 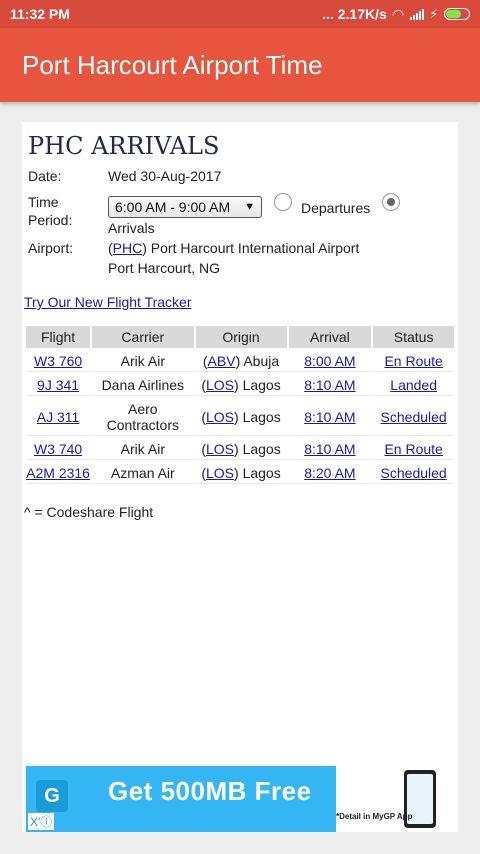 I want to click on airport-label: Airport:, so click(x=51, y=248).